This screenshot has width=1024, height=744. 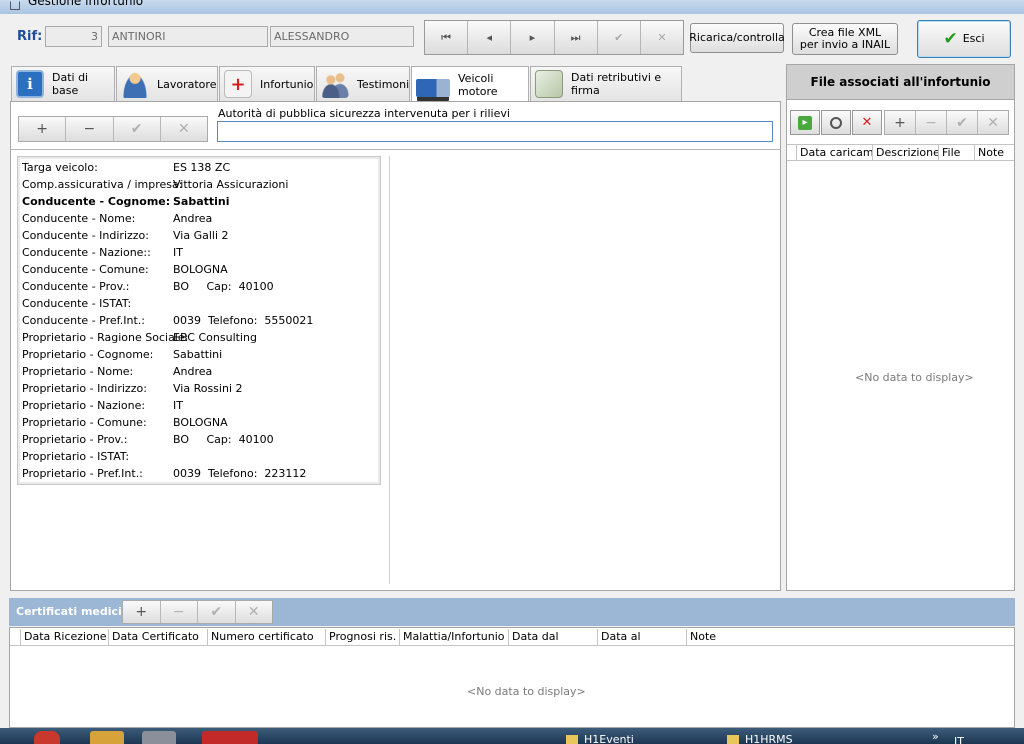 I want to click on vertical-divider, so click(x=389, y=370).